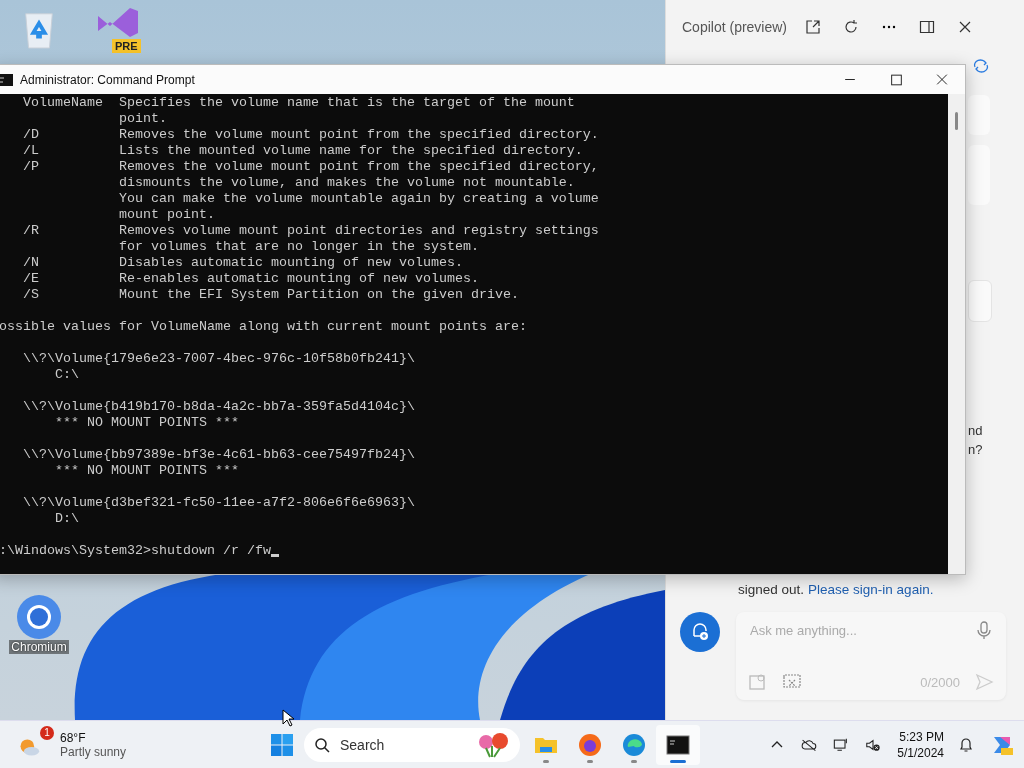 The width and height of the screenshot is (1024, 768). Describe the element at coordinates (47, 732) in the screenshot. I see `notification-badge: 1` at that location.